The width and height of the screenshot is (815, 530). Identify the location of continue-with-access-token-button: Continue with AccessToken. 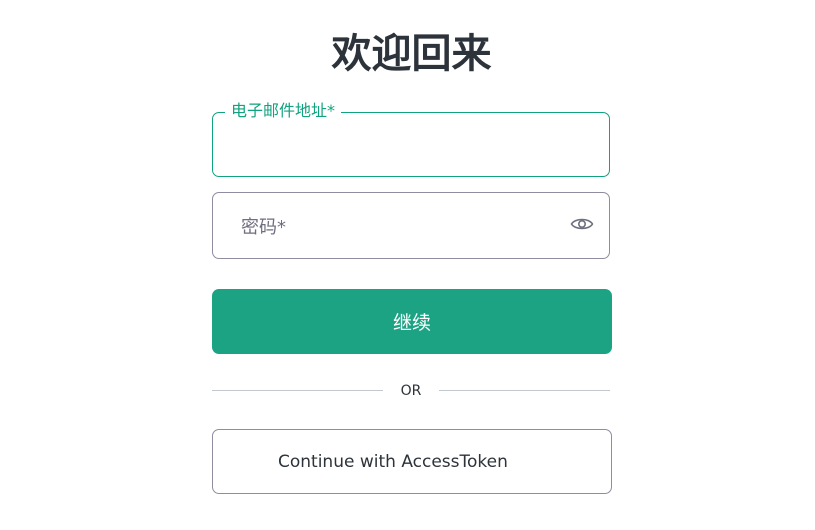
(412, 461).